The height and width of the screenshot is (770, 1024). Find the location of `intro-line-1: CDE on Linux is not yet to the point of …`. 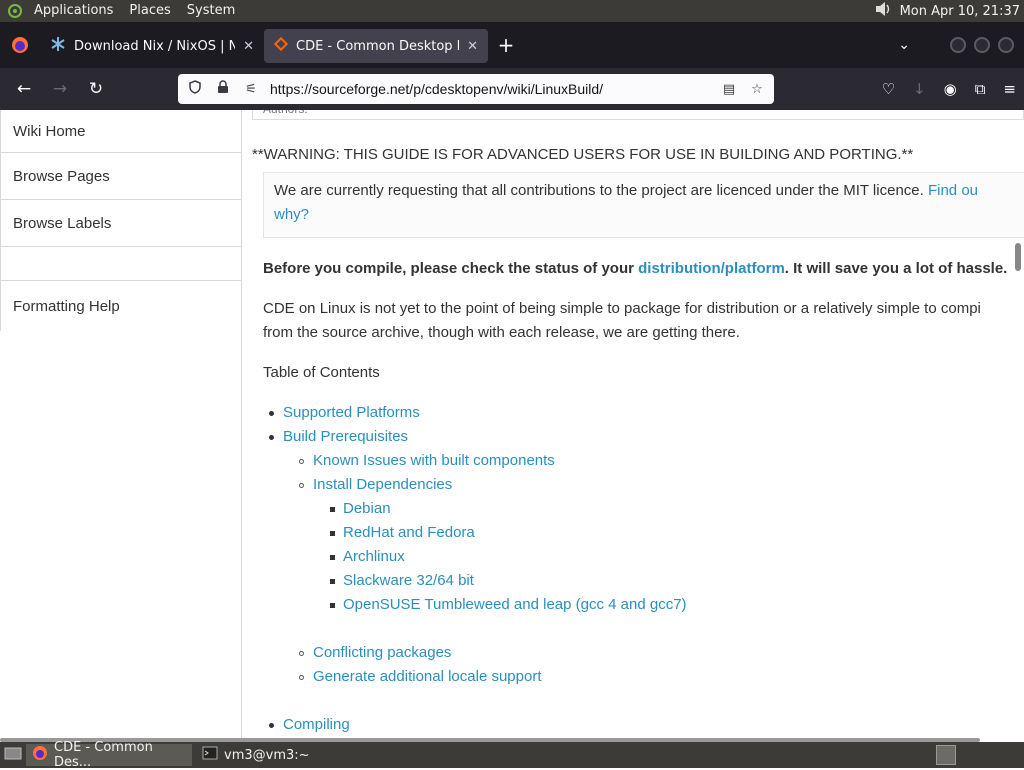

intro-line-1: CDE on Linux is not yet to the point of … is located at coordinates (622, 308).